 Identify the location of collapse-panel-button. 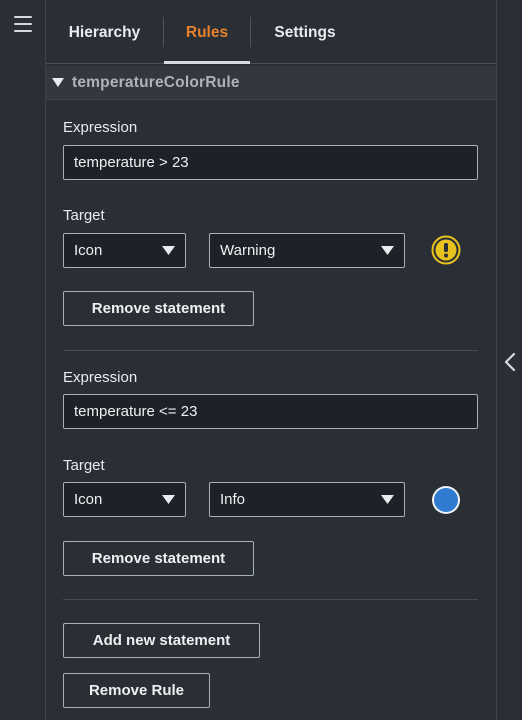
(510, 362).